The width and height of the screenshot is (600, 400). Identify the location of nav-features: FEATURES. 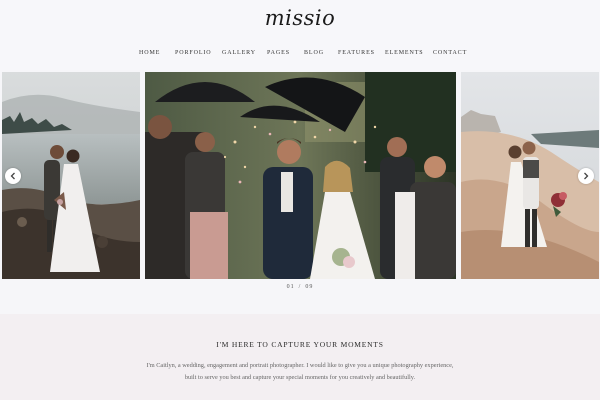
(356, 53).